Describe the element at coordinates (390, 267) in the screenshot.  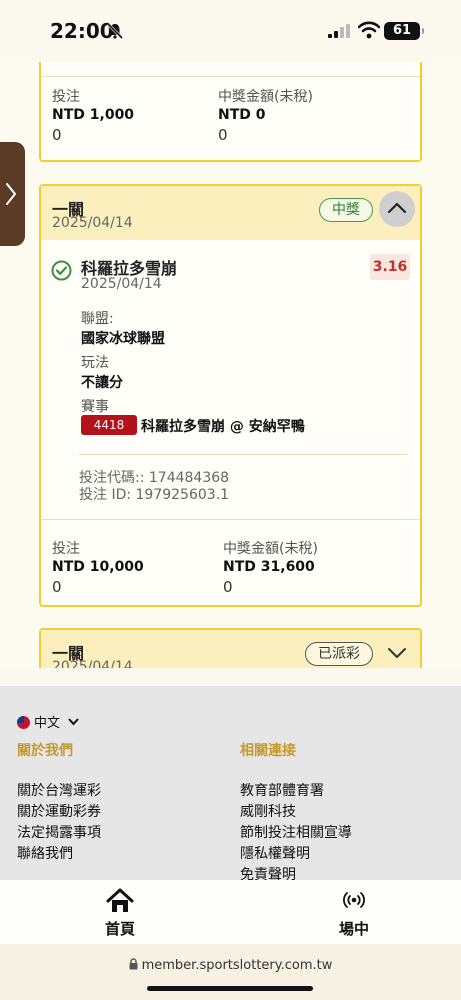
I see `odds-badge: 3.16` at that location.